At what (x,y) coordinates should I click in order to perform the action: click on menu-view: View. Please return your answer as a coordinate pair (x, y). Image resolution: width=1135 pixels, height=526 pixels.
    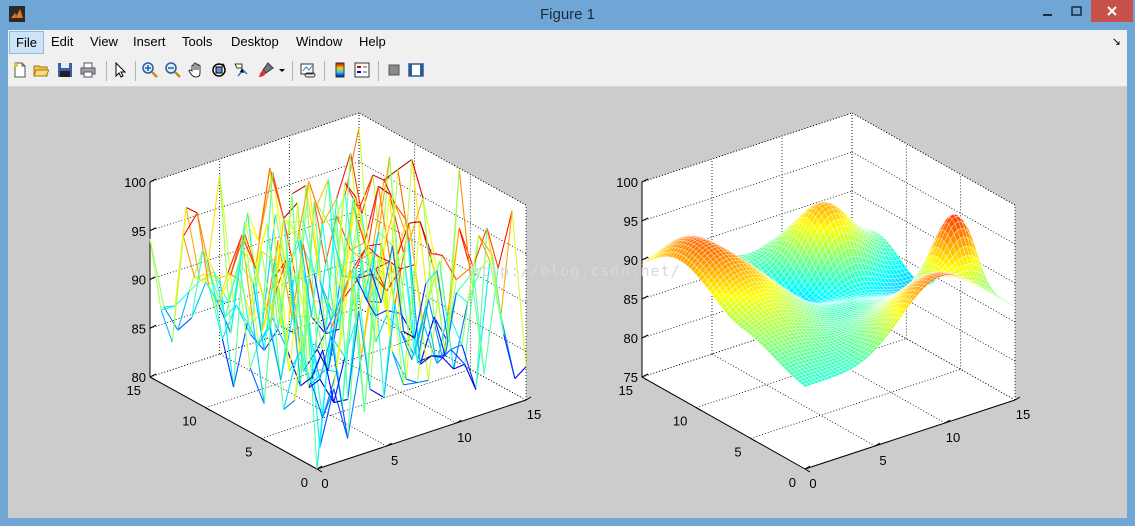
    Looking at the image, I should click on (104, 41).